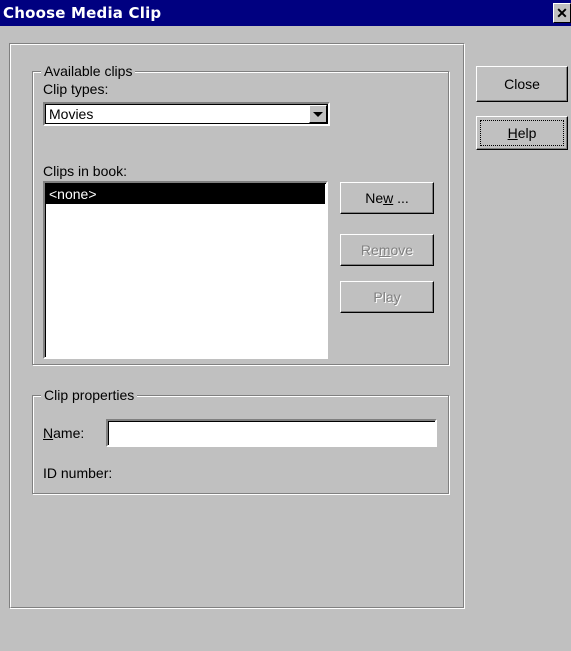  Describe the element at coordinates (82, 13) in the screenshot. I see `window-title: Choose Media Clip` at that location.